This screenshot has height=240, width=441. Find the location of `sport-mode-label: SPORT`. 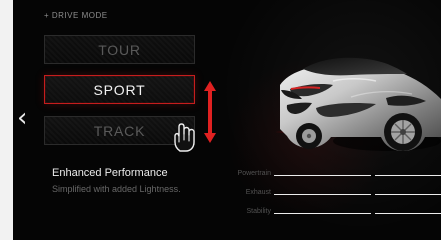

sport-mode-label: SPORT is located at coordinates (119, 89).